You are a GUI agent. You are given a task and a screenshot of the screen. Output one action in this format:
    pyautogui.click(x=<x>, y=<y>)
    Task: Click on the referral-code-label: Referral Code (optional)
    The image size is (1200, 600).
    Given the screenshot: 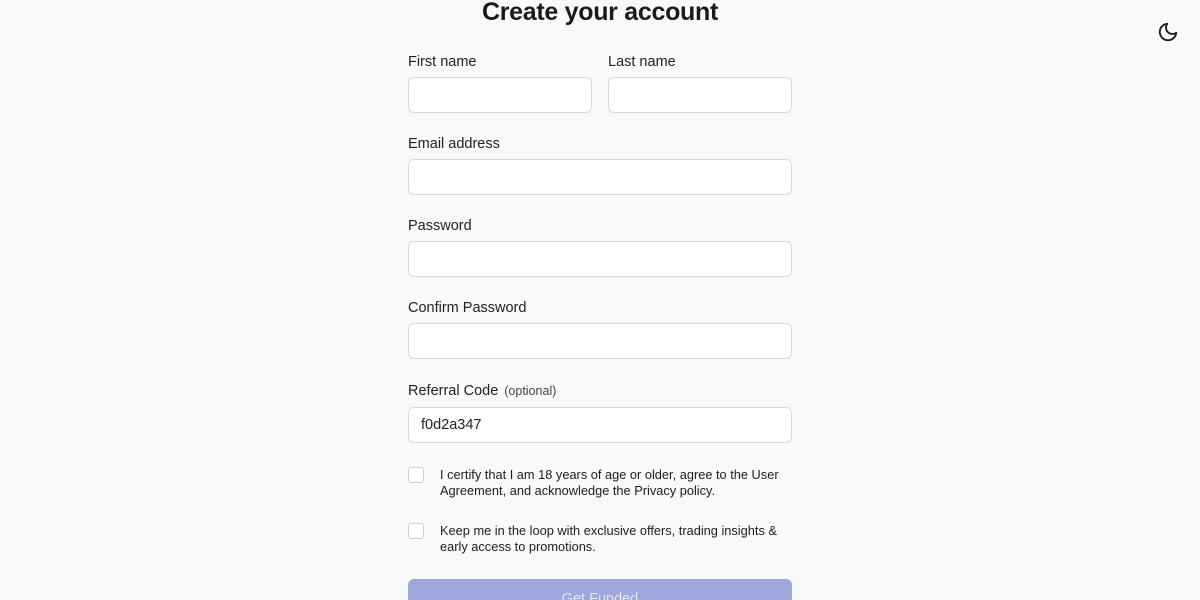 What is the action you would take?
    pyautogui.click(x=482, y=391)
    